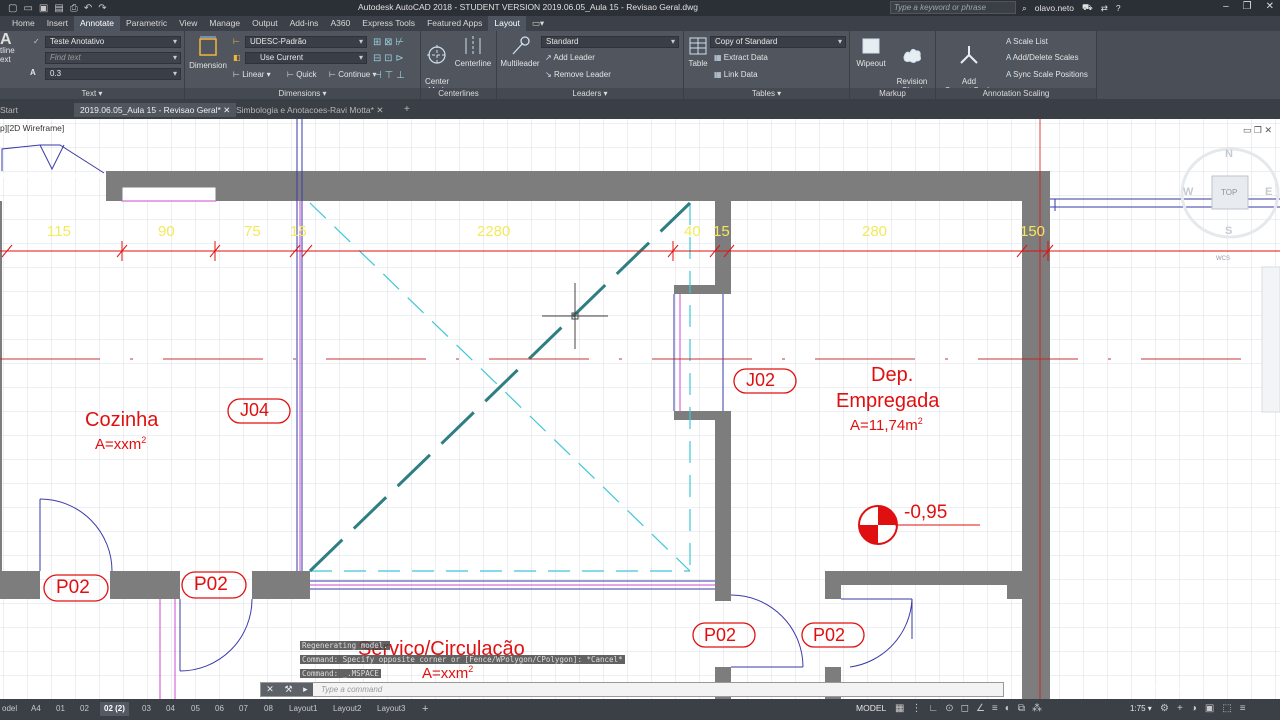 This screenshot has height=720, width=1280. What do you see at coordinates (391, 709) in the screenshot?
I see `layout-tab-layout3: Layout3` at bounding box center [391, 709].